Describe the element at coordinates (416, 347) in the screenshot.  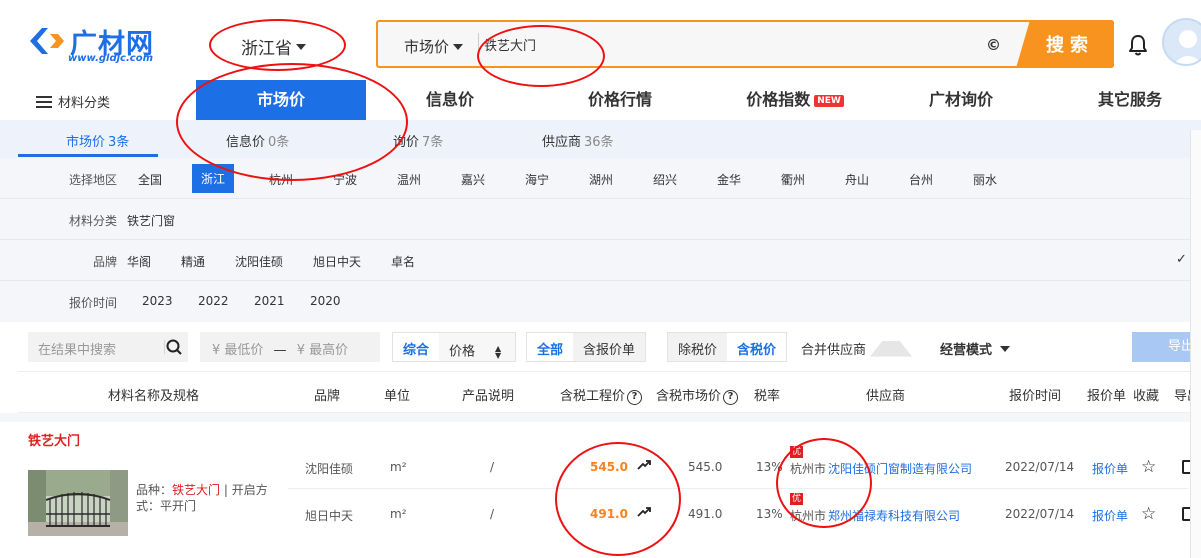
I see `sort-comprehensive: 综合` at that location.